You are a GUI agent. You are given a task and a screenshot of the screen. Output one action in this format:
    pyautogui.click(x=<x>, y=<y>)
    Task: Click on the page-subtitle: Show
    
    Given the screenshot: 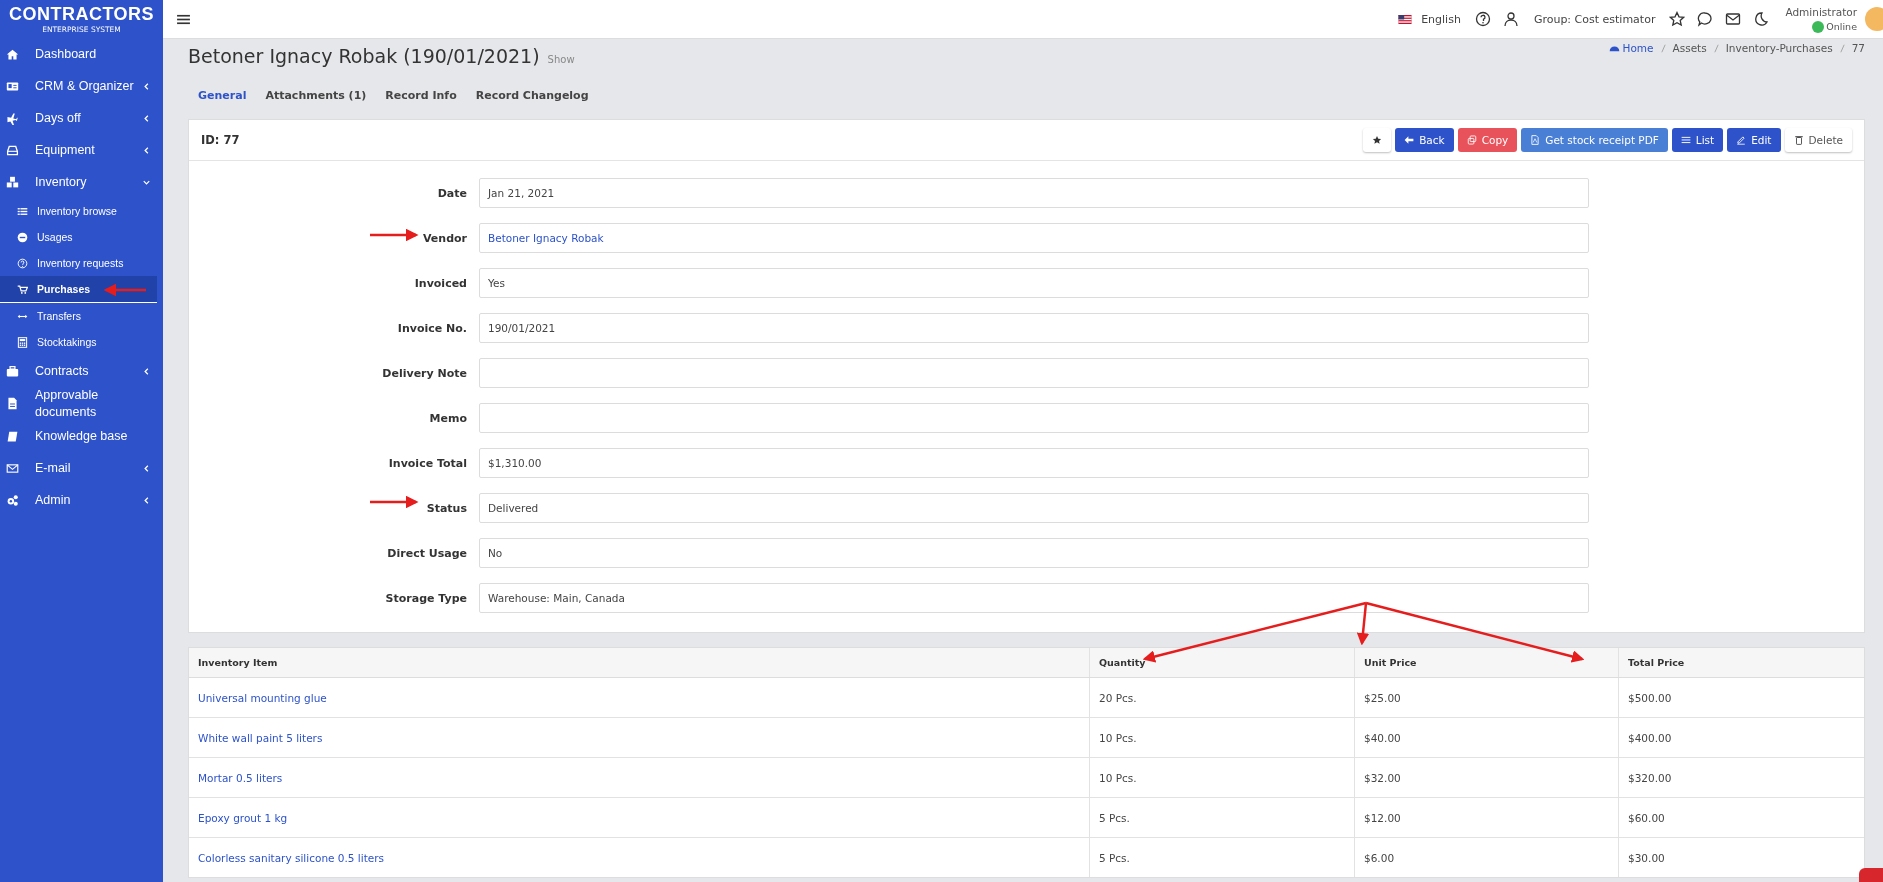 What is the action you would take?
    pyautogui.click(x=561, y=59)
    